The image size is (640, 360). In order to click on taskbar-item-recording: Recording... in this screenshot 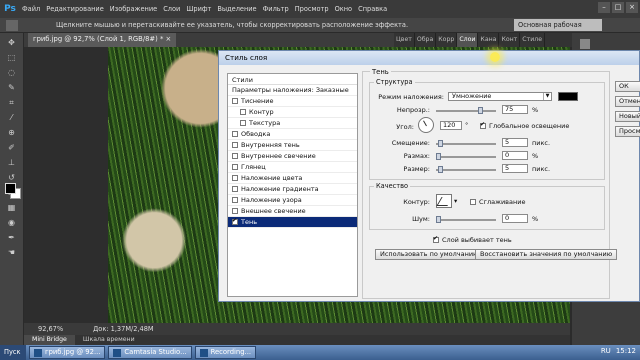, I will do `click(225, 352)`.